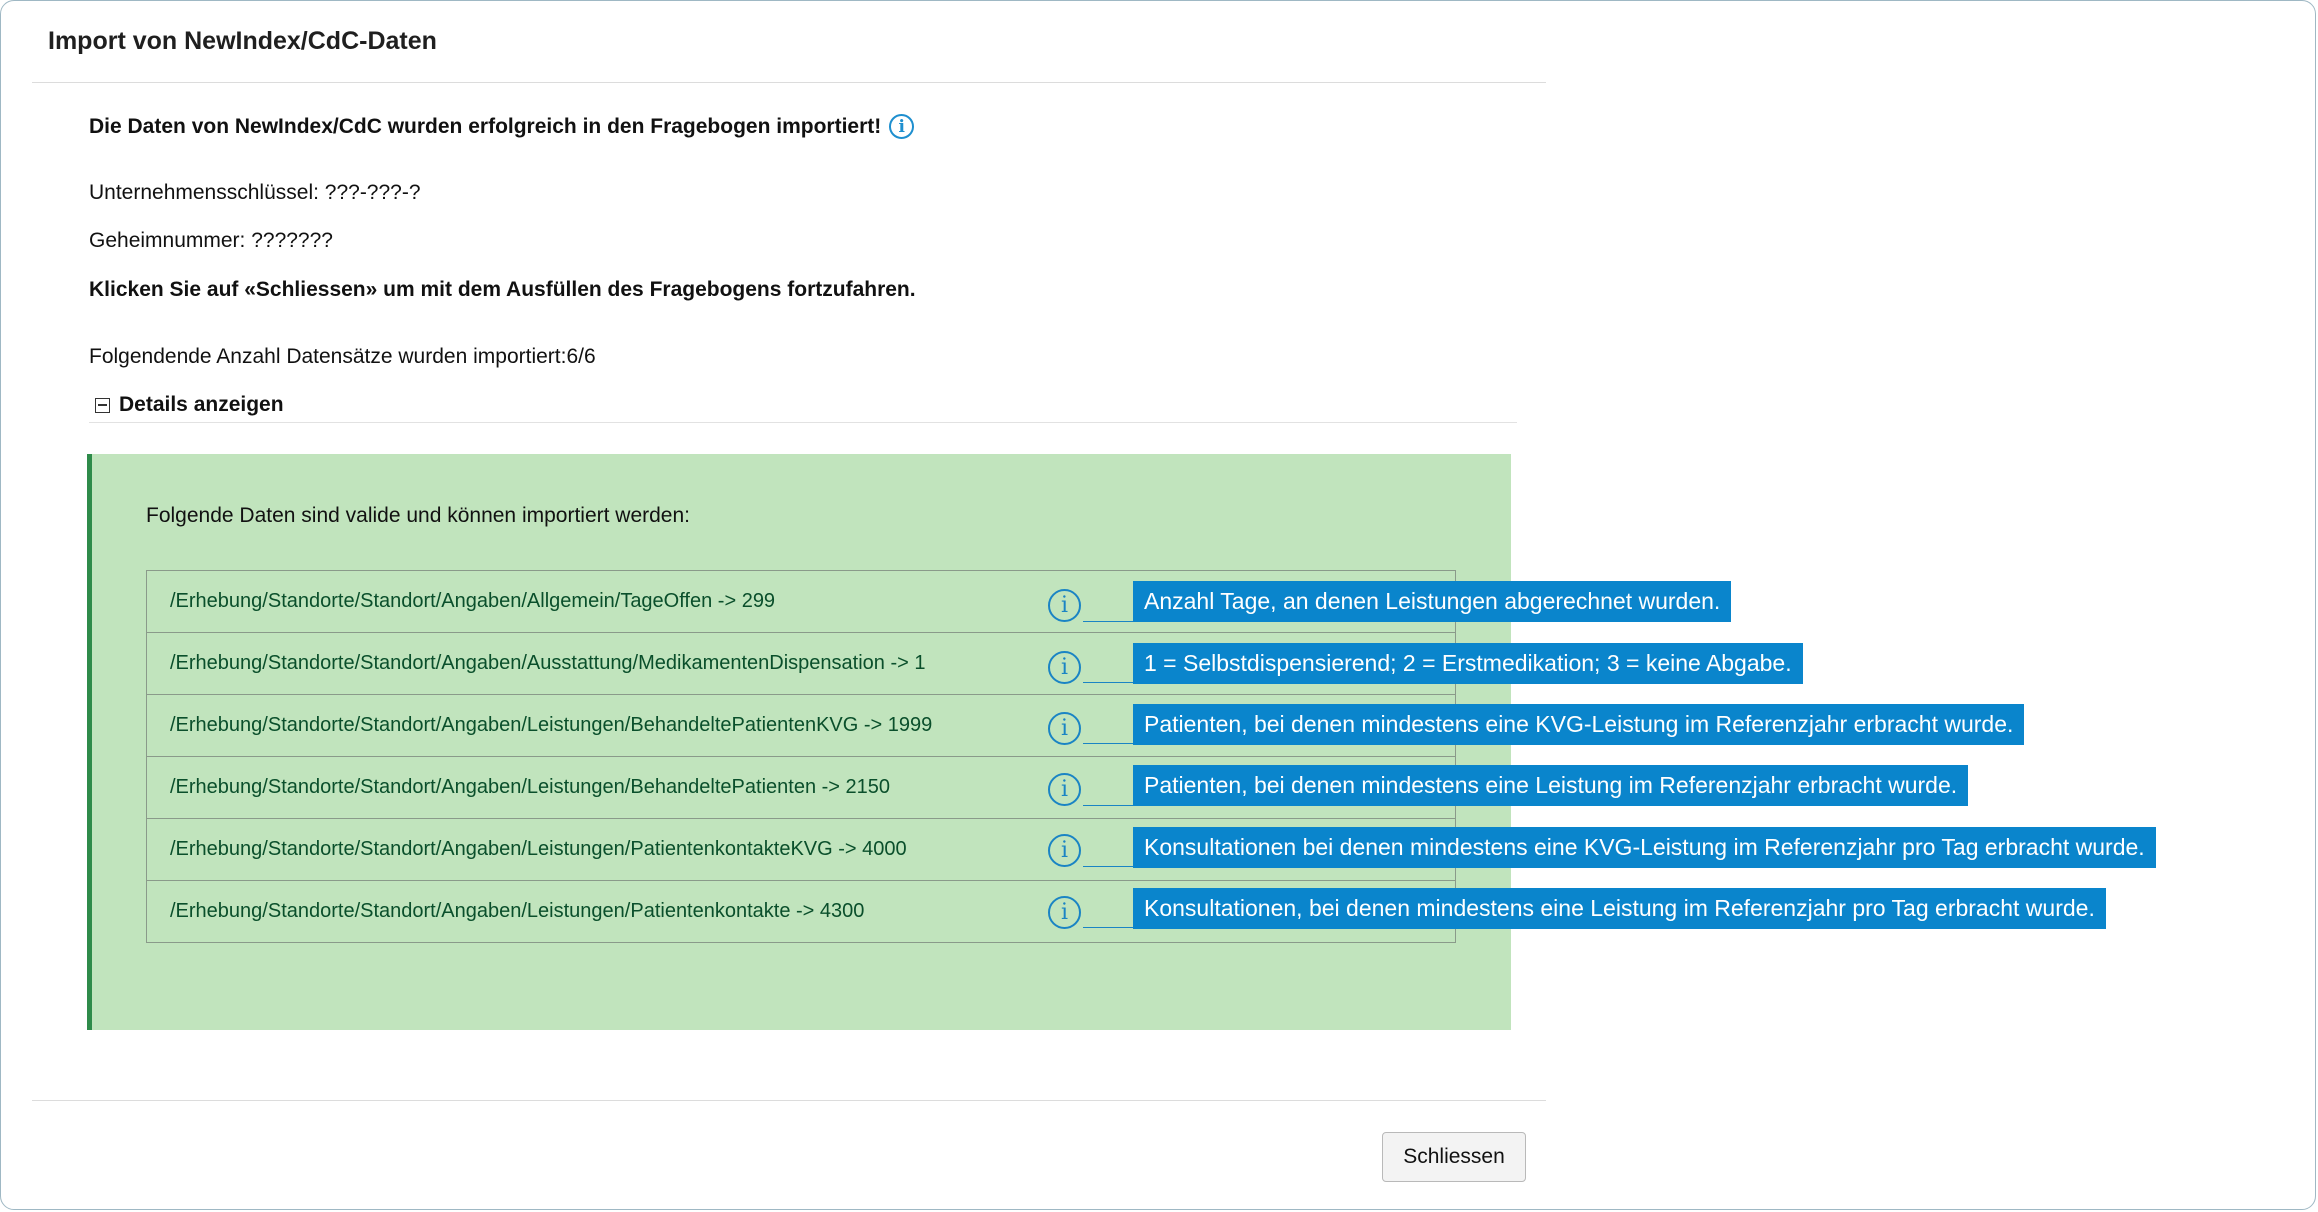 Image resolution: width=2318 pixels, height=1212 pixels. I want to click on collapse-icon, so click(102, 405).